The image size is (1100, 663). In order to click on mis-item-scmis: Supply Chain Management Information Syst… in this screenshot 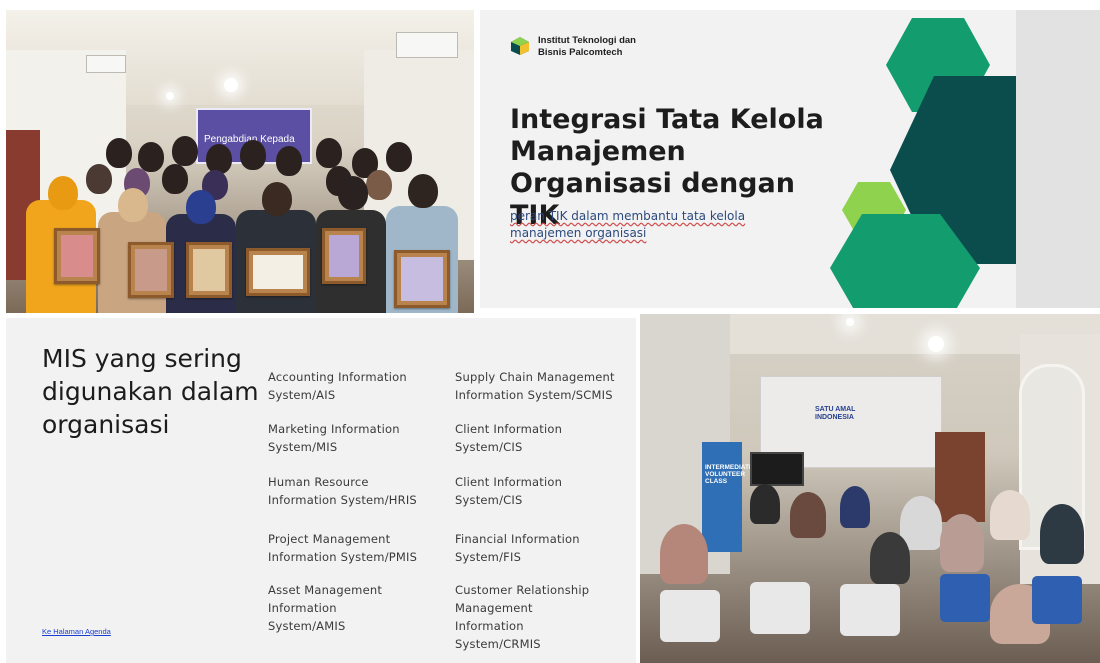, I will do `click(535, 386)`.